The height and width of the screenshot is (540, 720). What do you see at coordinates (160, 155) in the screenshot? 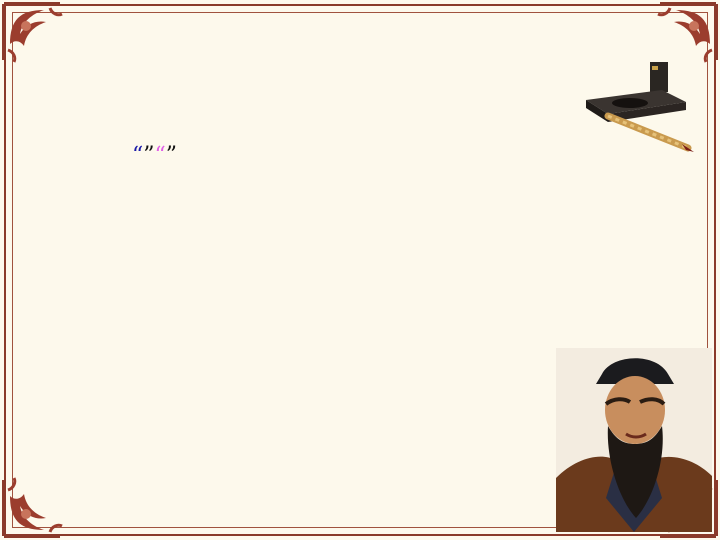
I see `pink-quote-open-mark: “` at bounding box center [160, 155].